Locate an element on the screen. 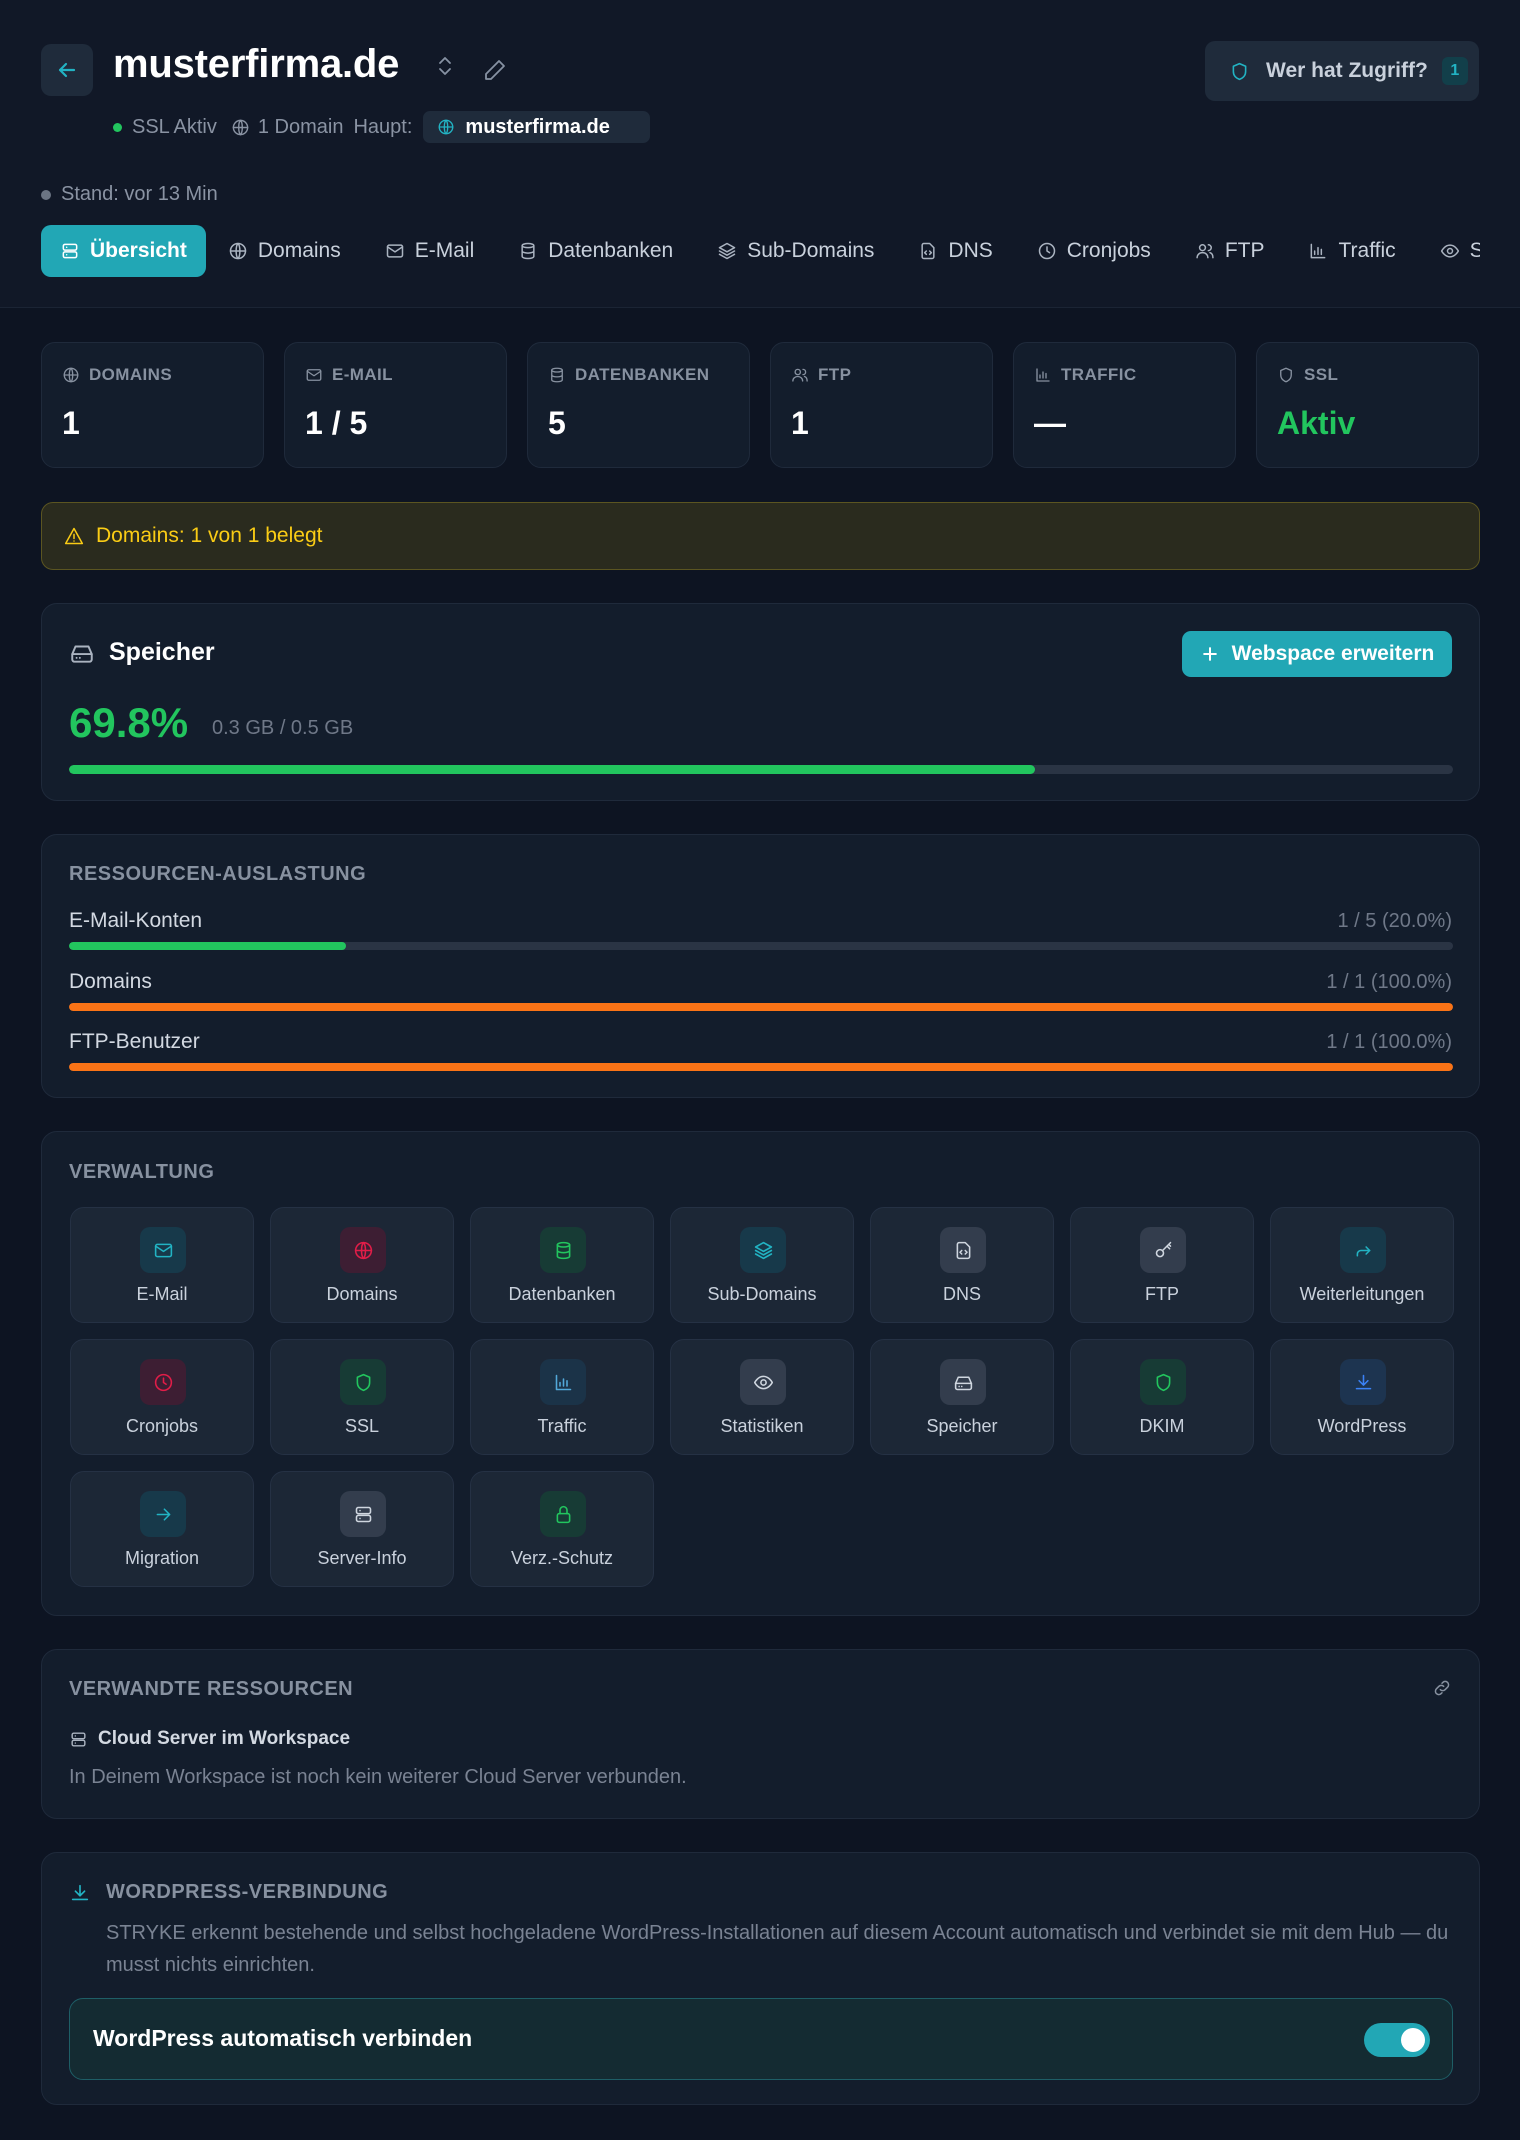 This screenshot has width=1520, height=2140. ssl-status: SSL Aktiv is located at coordinates (174, 126).